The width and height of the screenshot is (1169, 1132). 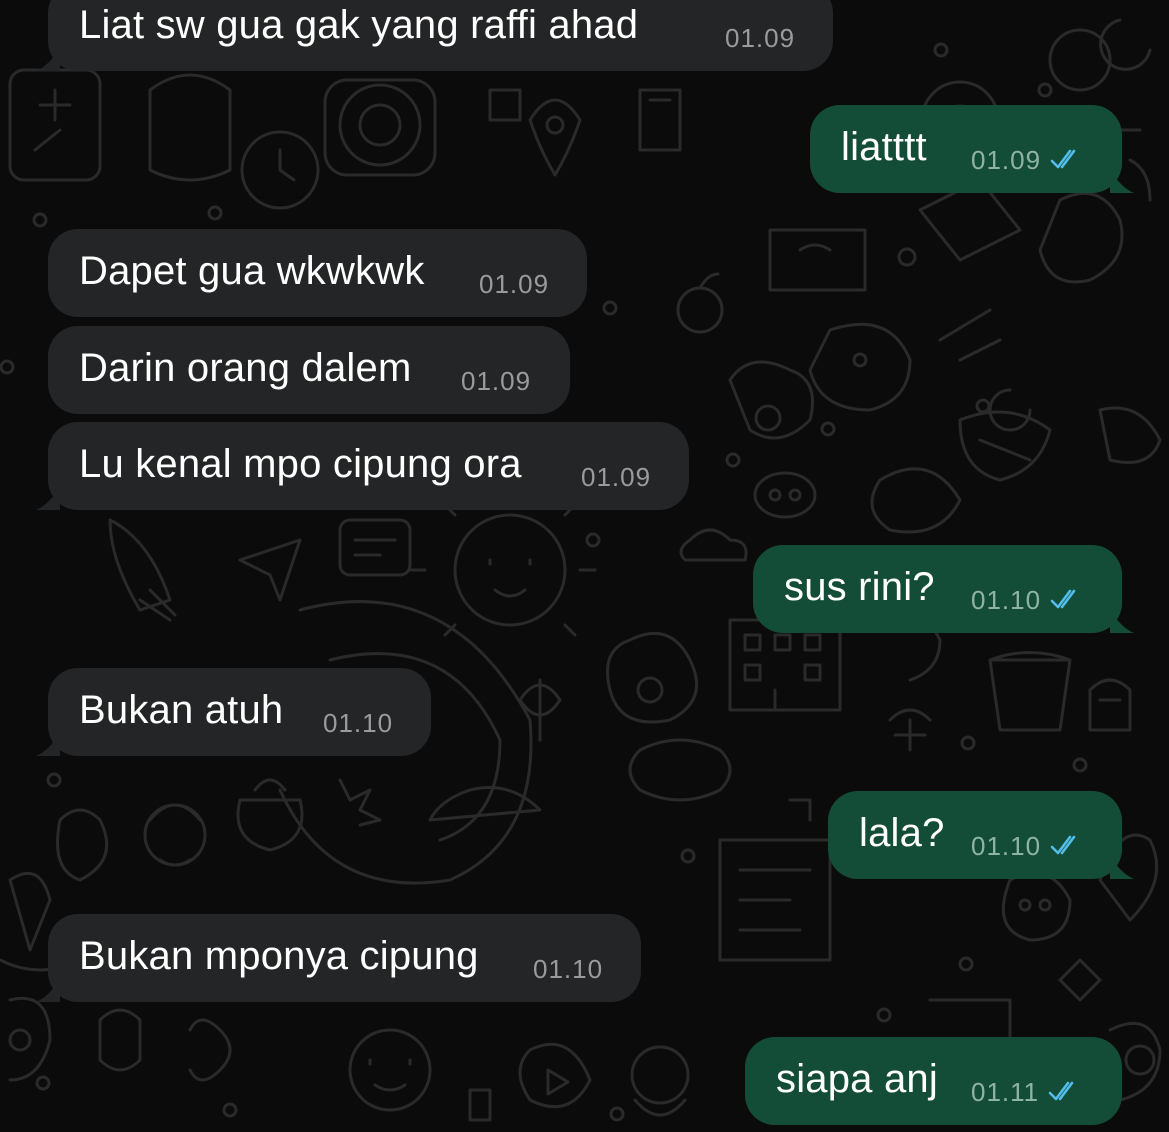 I want to click on message-bubble-incoming: Dapet gua wkwkwk 01.09, so click(x=317, y=273).